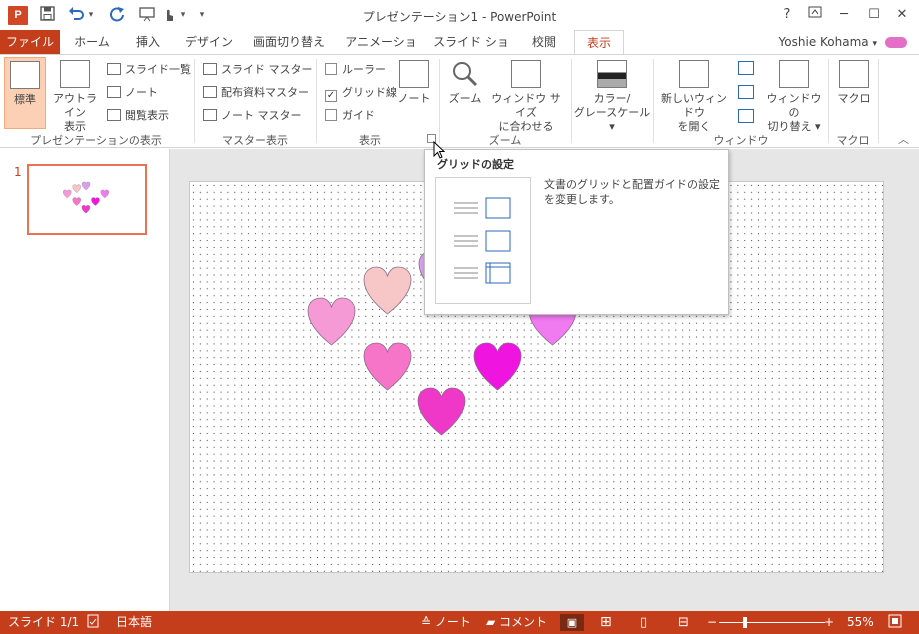  What do you see at coordinates (210, 69) in the screenshot?
I see `slide-master-icon` at bounding box center [210, 69].